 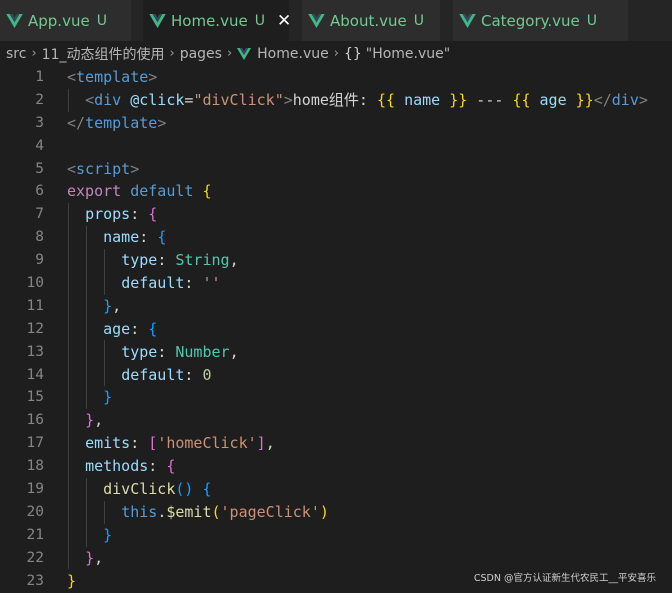 I want to click on line-number: 9, so click(x=39, y=260).